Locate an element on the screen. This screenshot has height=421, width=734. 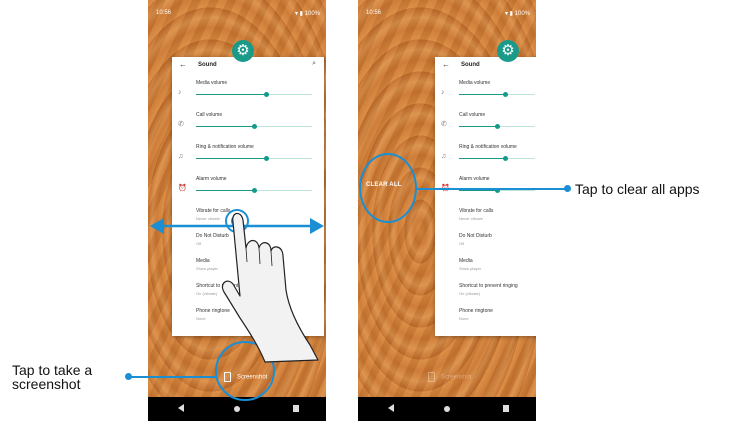
settings-row: ⏰ Alarm volume is located at coordinates (248, 191).